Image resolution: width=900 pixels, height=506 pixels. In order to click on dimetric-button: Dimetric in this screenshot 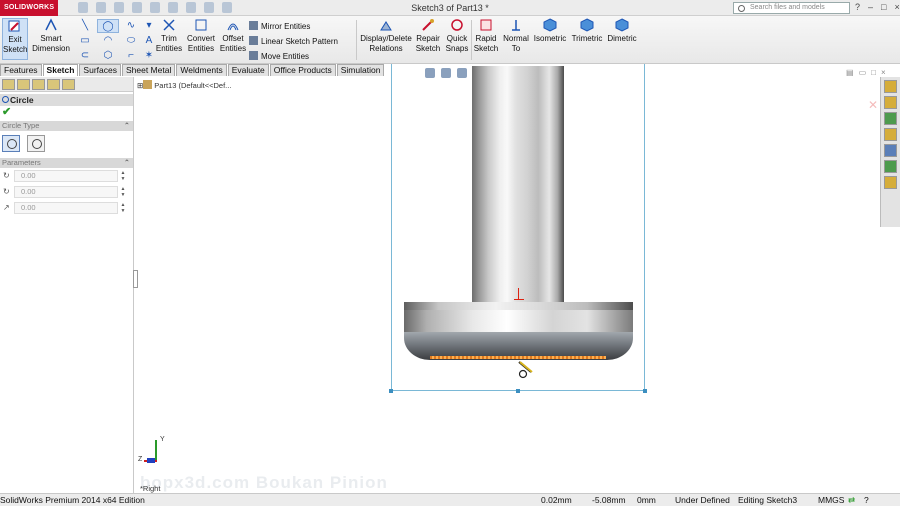, I will do `click(622, 31)`.